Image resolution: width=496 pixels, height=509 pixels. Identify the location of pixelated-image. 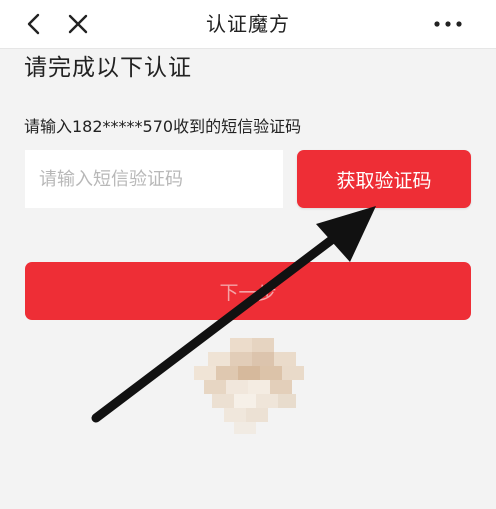
(249, 386).